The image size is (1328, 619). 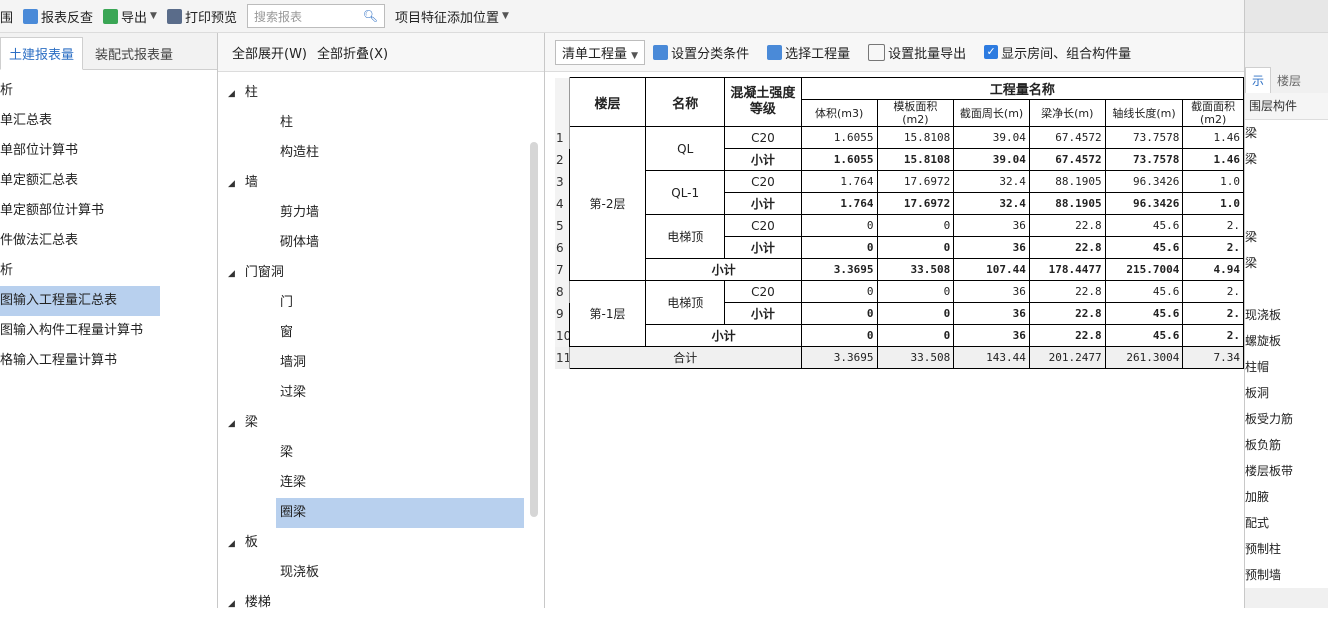 I want to click on export-button: 导出 ▼, so click(x=130, y=16).